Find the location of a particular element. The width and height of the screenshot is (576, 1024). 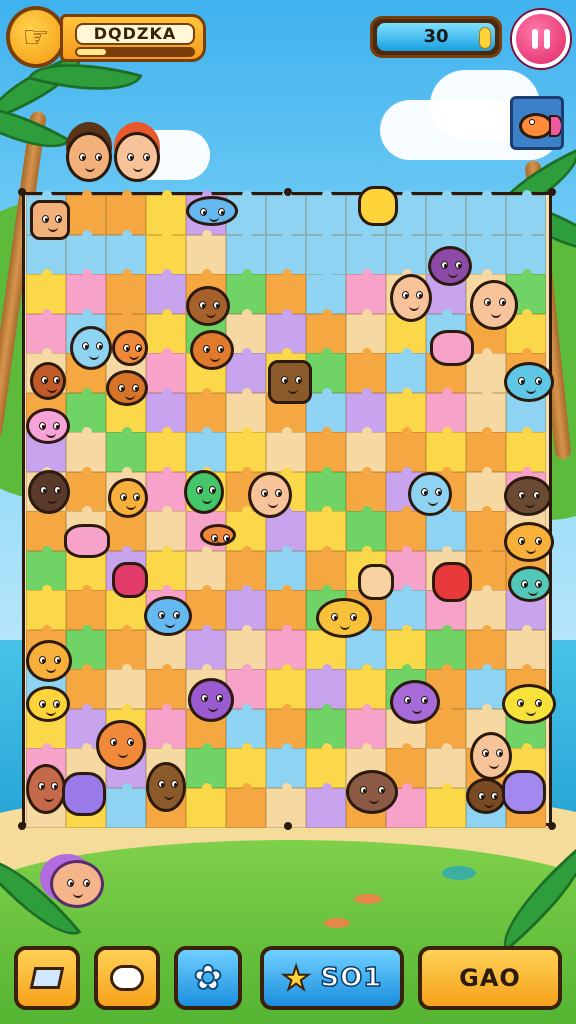

settings-button: ✿ is located at coordinates (208, 978).